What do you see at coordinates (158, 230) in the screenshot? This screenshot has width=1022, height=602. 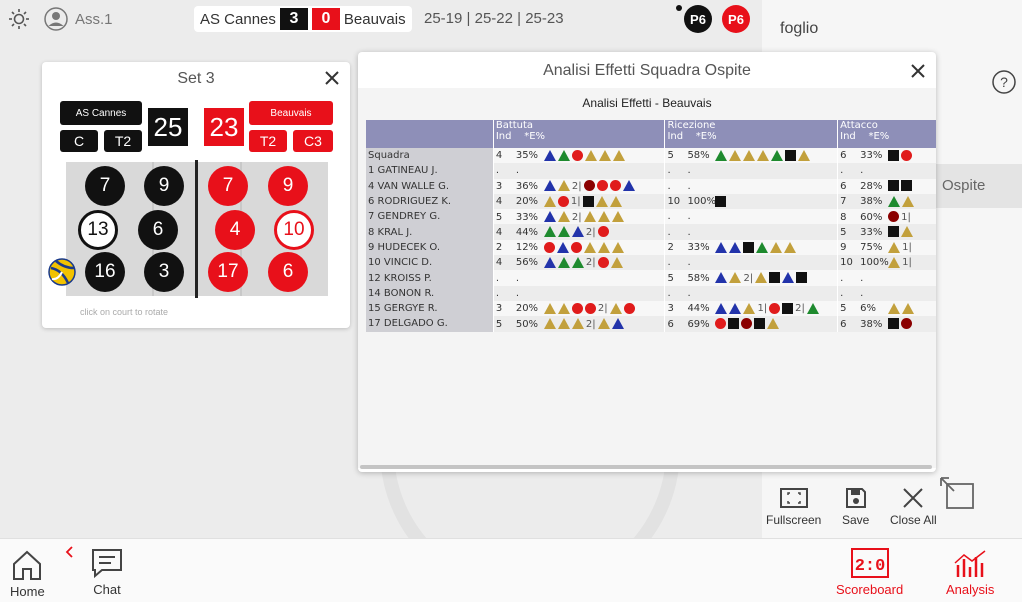 I see `home-player: 6` at bounding box center [158, 230].